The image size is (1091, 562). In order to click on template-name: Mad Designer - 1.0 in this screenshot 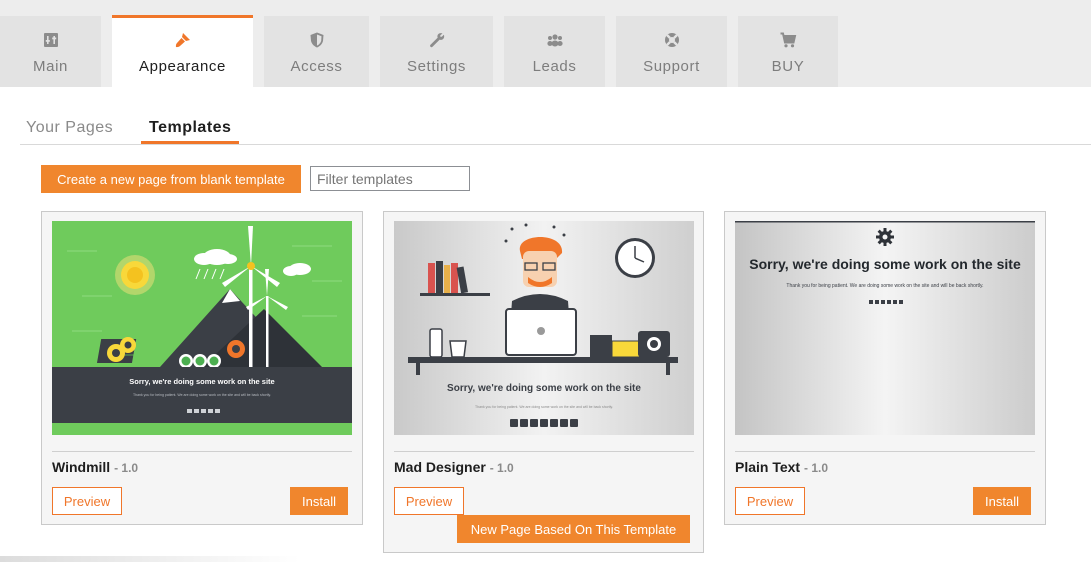, I will do `click(454, 467)`.